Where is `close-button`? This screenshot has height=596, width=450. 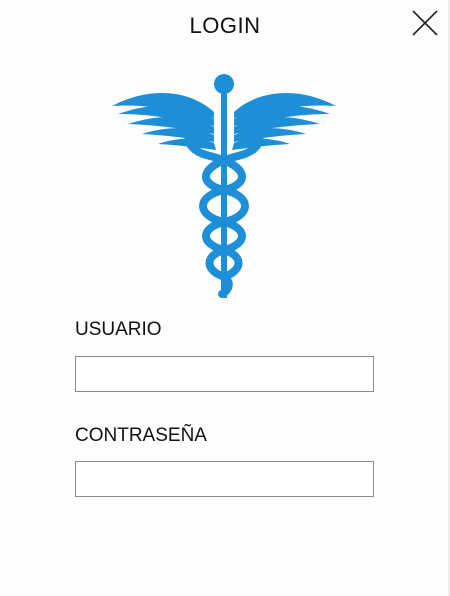
close-button is located at coordinates (425, 23).